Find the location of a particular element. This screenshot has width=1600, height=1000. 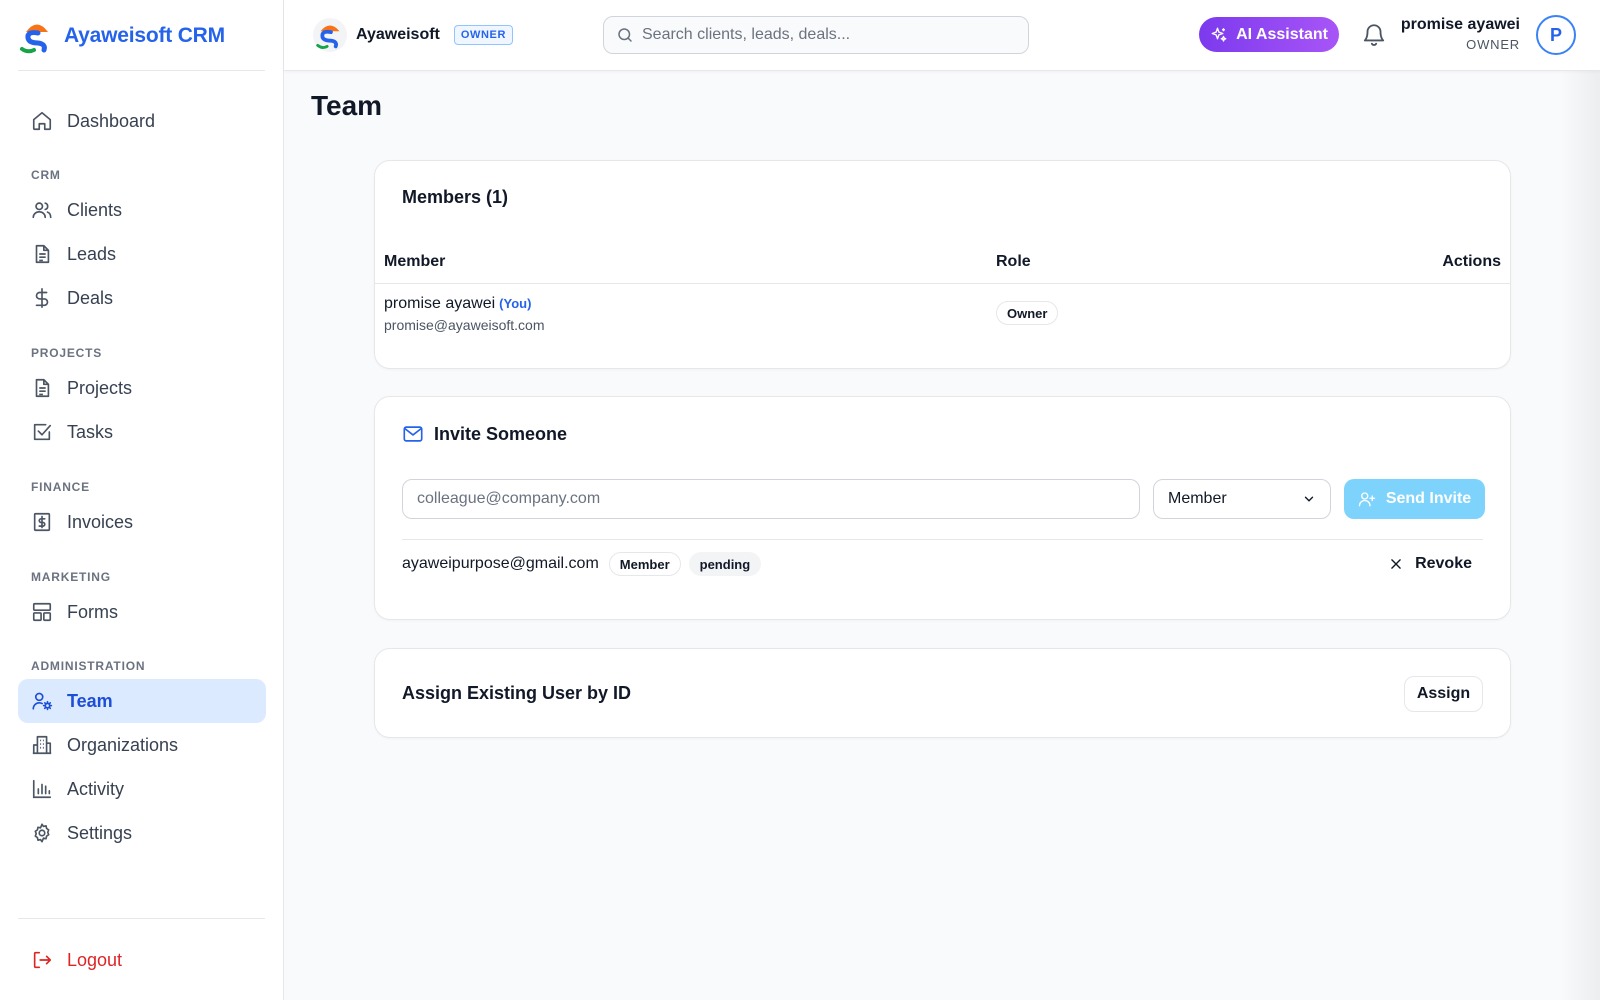

sidebar-item-label: Organizations is located at coordinates (123, 744).